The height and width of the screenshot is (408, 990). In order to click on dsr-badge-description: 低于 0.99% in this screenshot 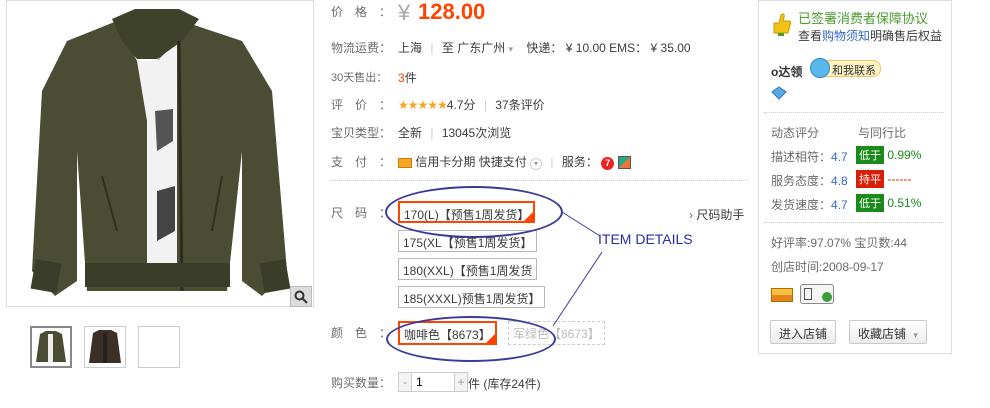, I will do `click(888, 155)`.